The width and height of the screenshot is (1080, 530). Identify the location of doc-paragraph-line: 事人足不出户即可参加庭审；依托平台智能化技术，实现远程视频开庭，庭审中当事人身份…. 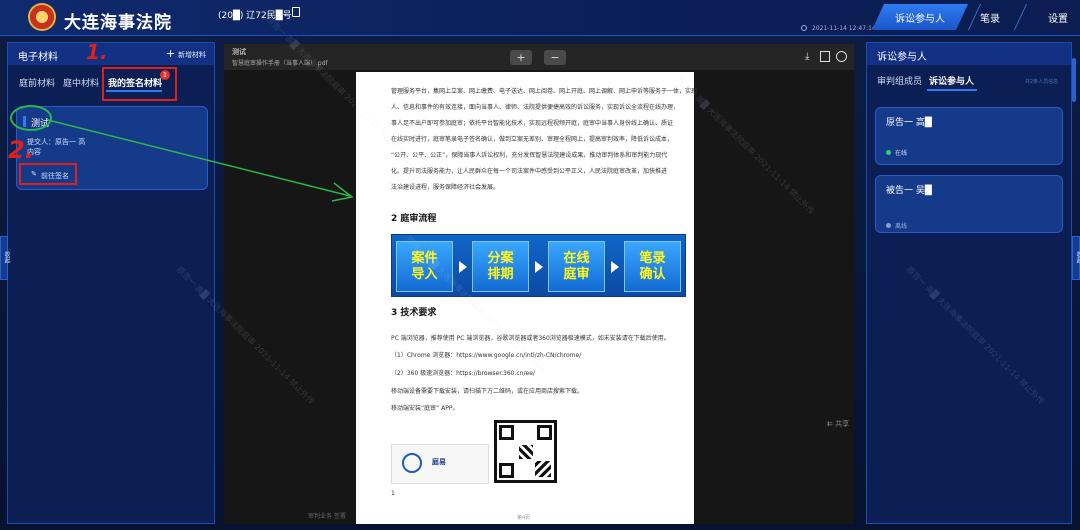
(532, 123).